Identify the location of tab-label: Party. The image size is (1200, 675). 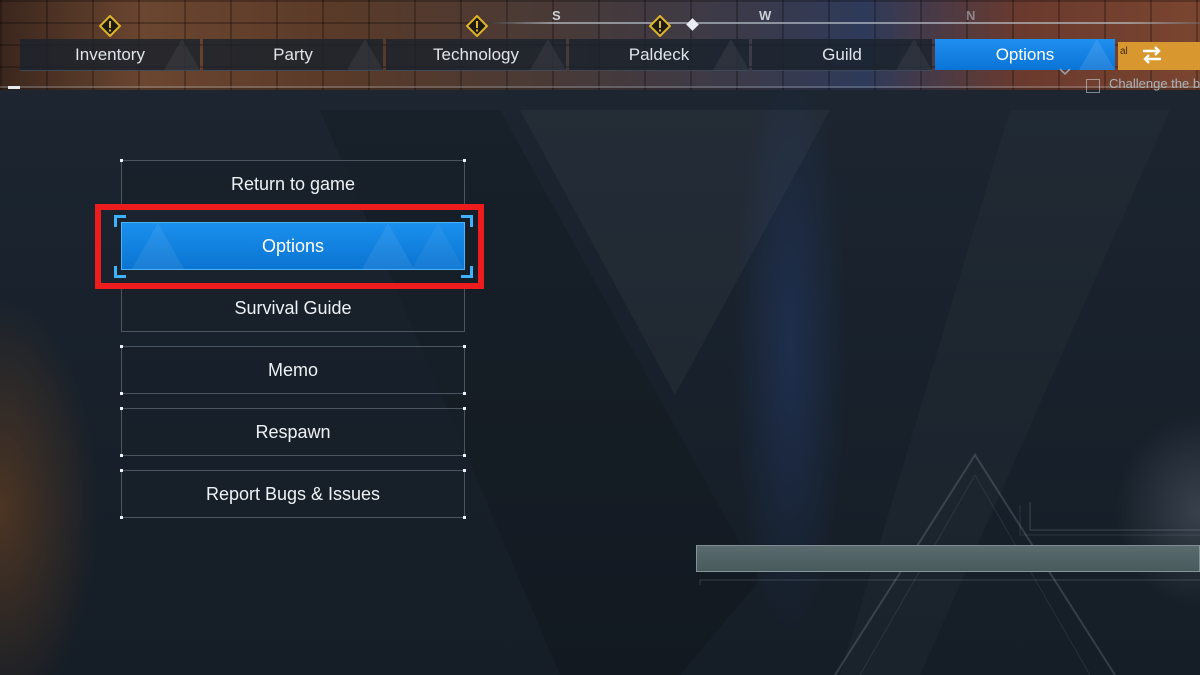
(293, 54).